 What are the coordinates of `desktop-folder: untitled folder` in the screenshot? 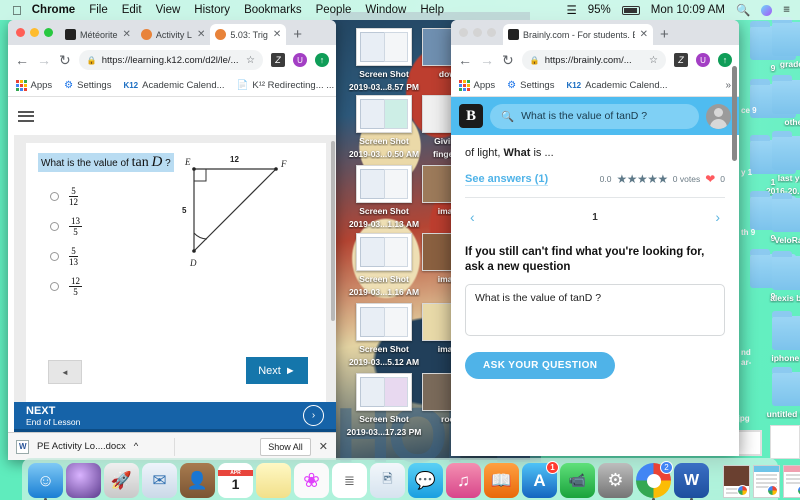 It's located at (778, 393).